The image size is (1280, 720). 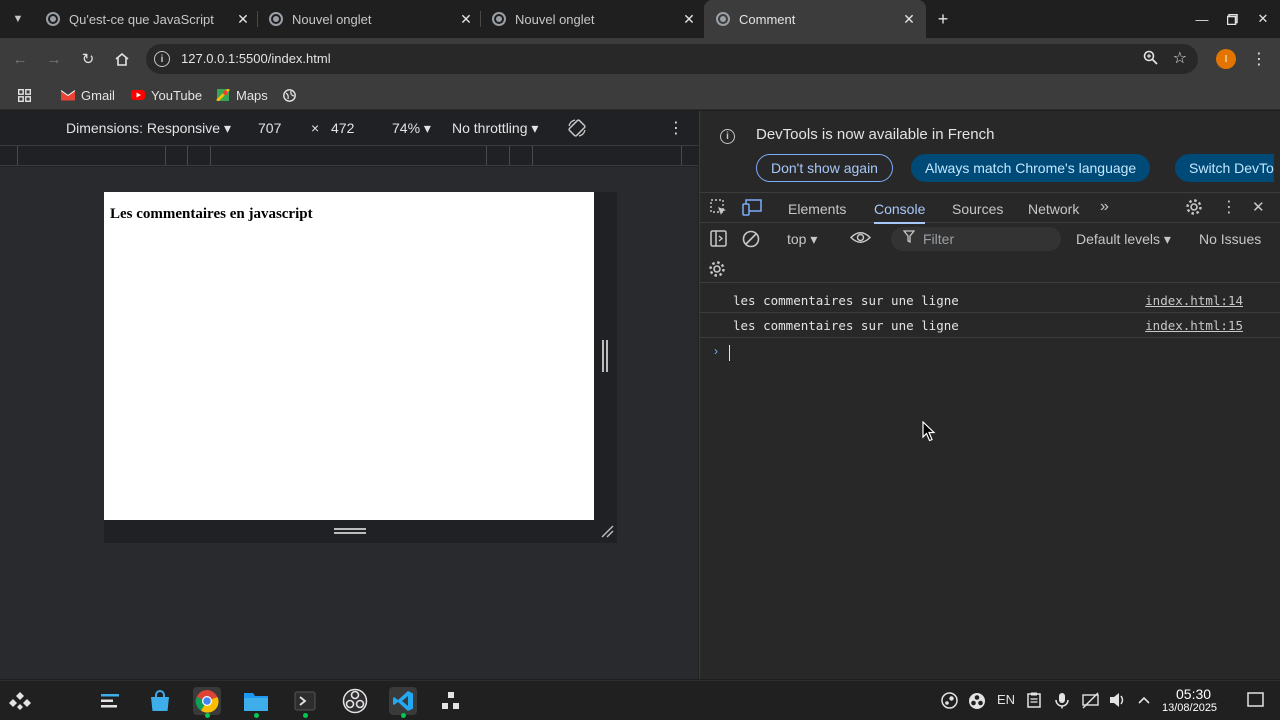 What do you see at coordinates (24, 95) in the screenshot?
I see `apps-grid-icon` at bounding box center [24, 95].